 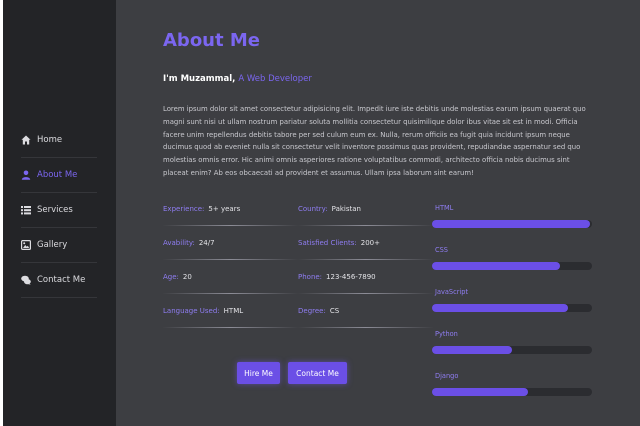 I want to click on info-value: CS, so click(x=334, y=310).